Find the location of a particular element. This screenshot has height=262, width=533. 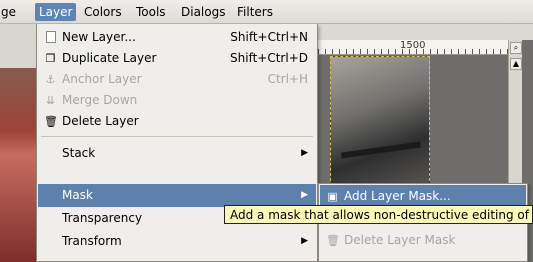

menu-item-duplicate-layer: ❐ Duplicate Layer Shift+Ctrl+D is located at coordinates (177, 58).